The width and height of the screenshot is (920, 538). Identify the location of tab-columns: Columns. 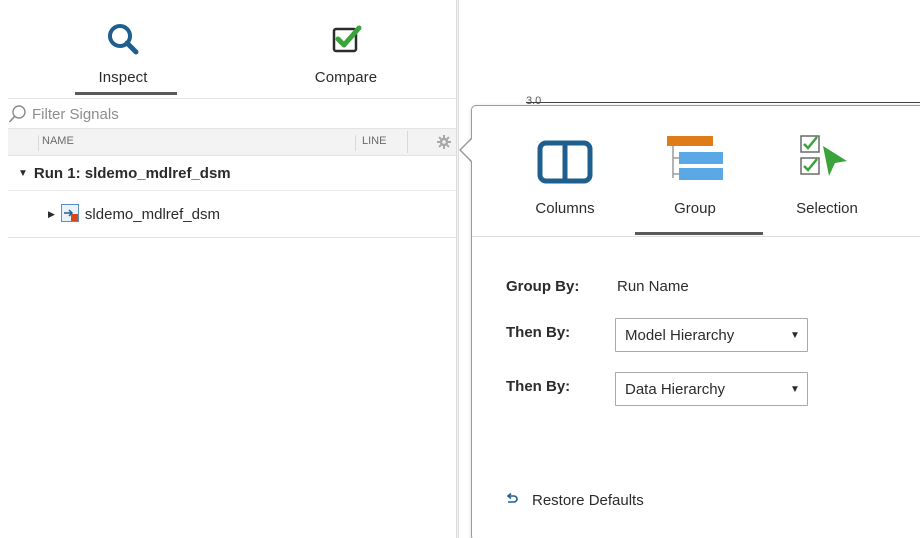
(565, 184).